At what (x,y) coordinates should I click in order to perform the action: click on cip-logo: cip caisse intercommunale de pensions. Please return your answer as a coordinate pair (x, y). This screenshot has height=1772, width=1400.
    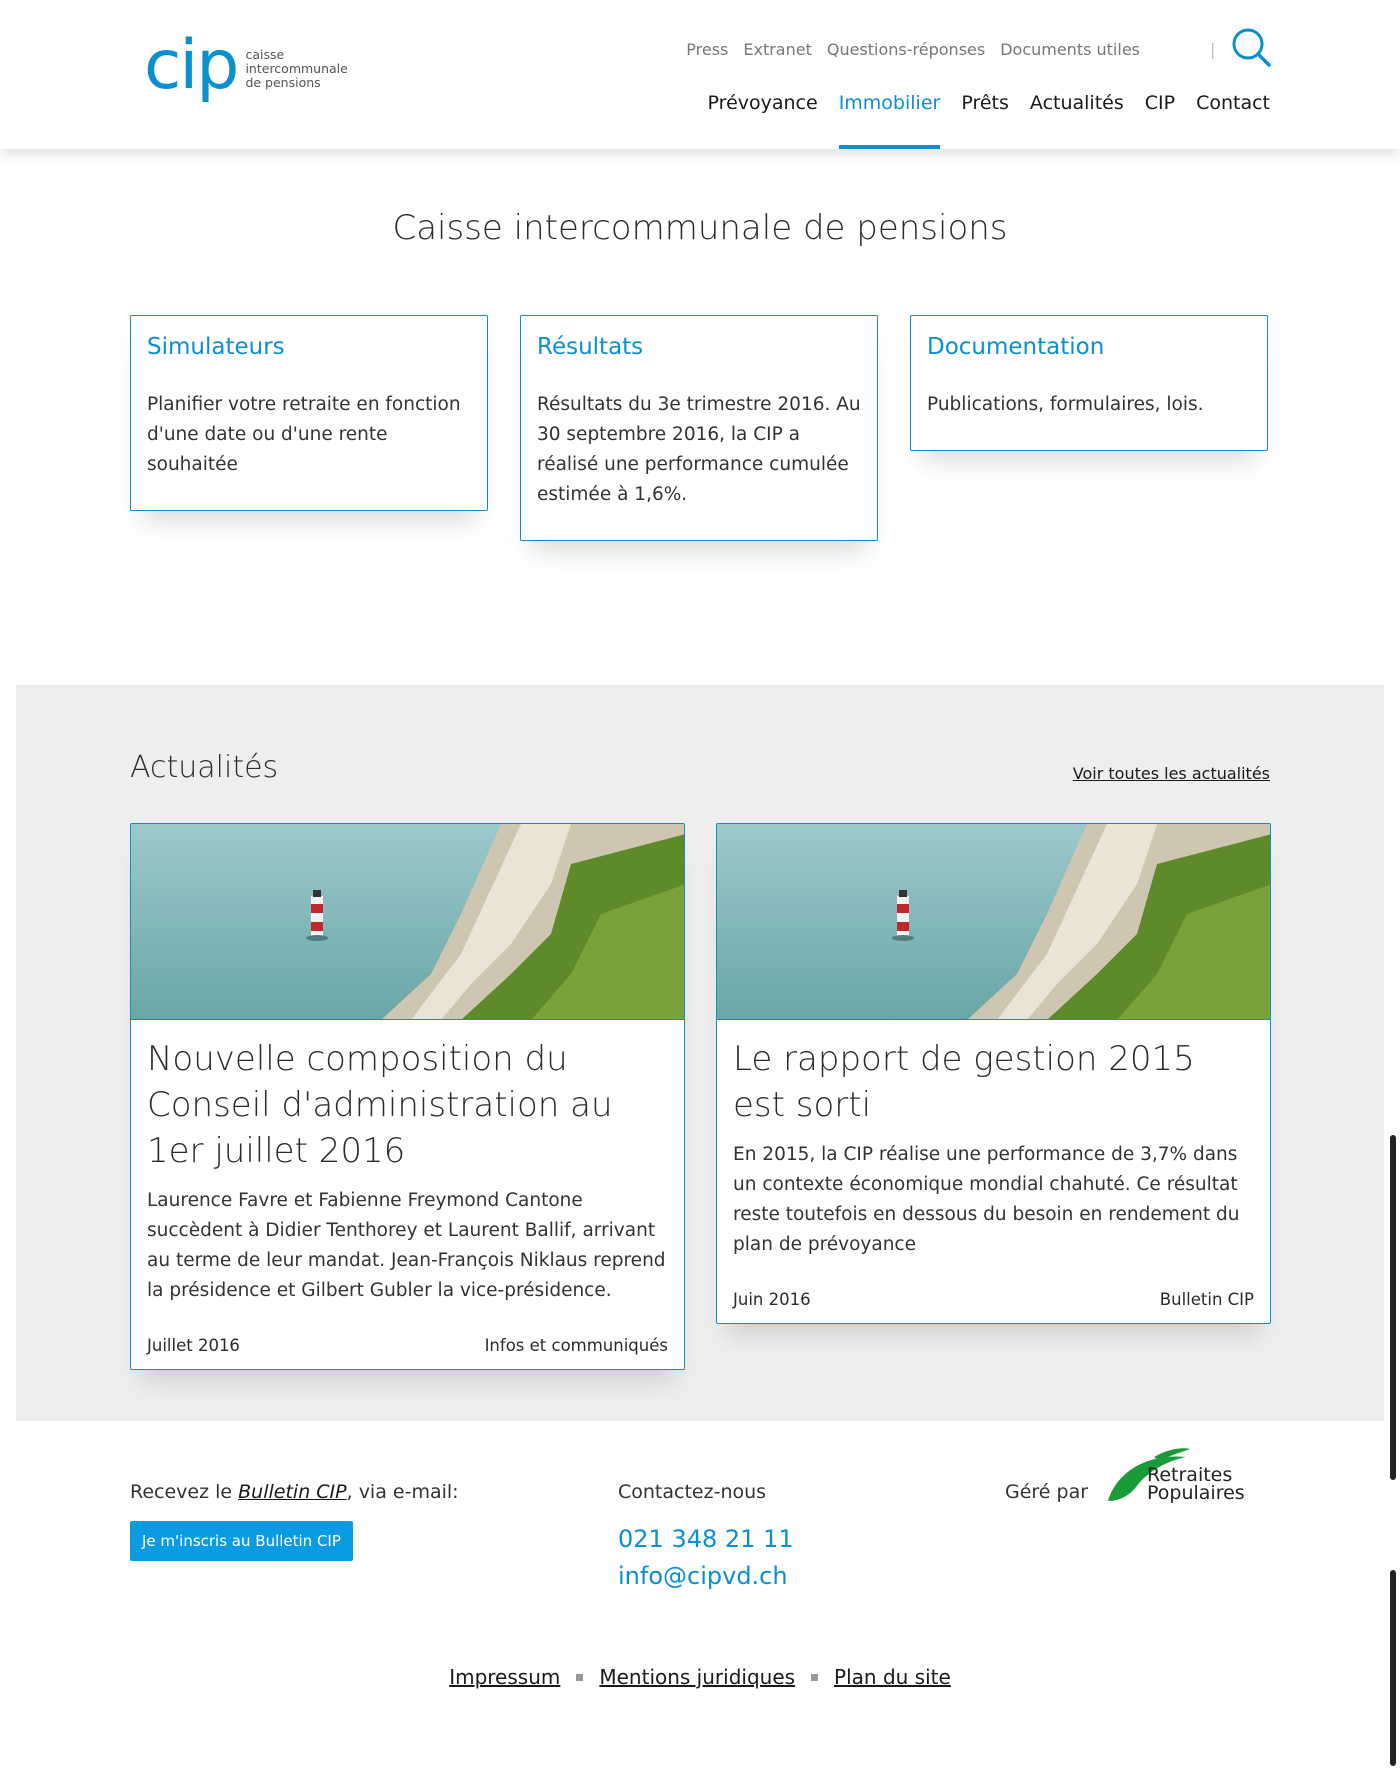
    Looking at the image, I should click on (246, 65).